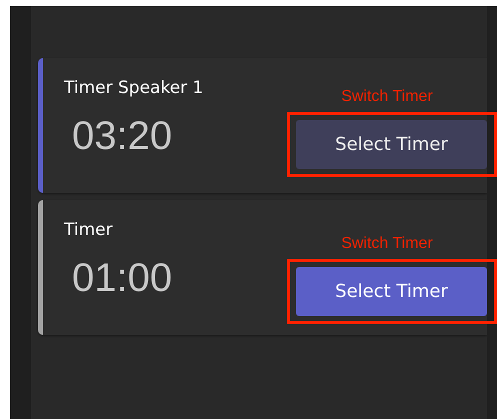  I want to click on timer-time: 01:00, so click(122, 278).